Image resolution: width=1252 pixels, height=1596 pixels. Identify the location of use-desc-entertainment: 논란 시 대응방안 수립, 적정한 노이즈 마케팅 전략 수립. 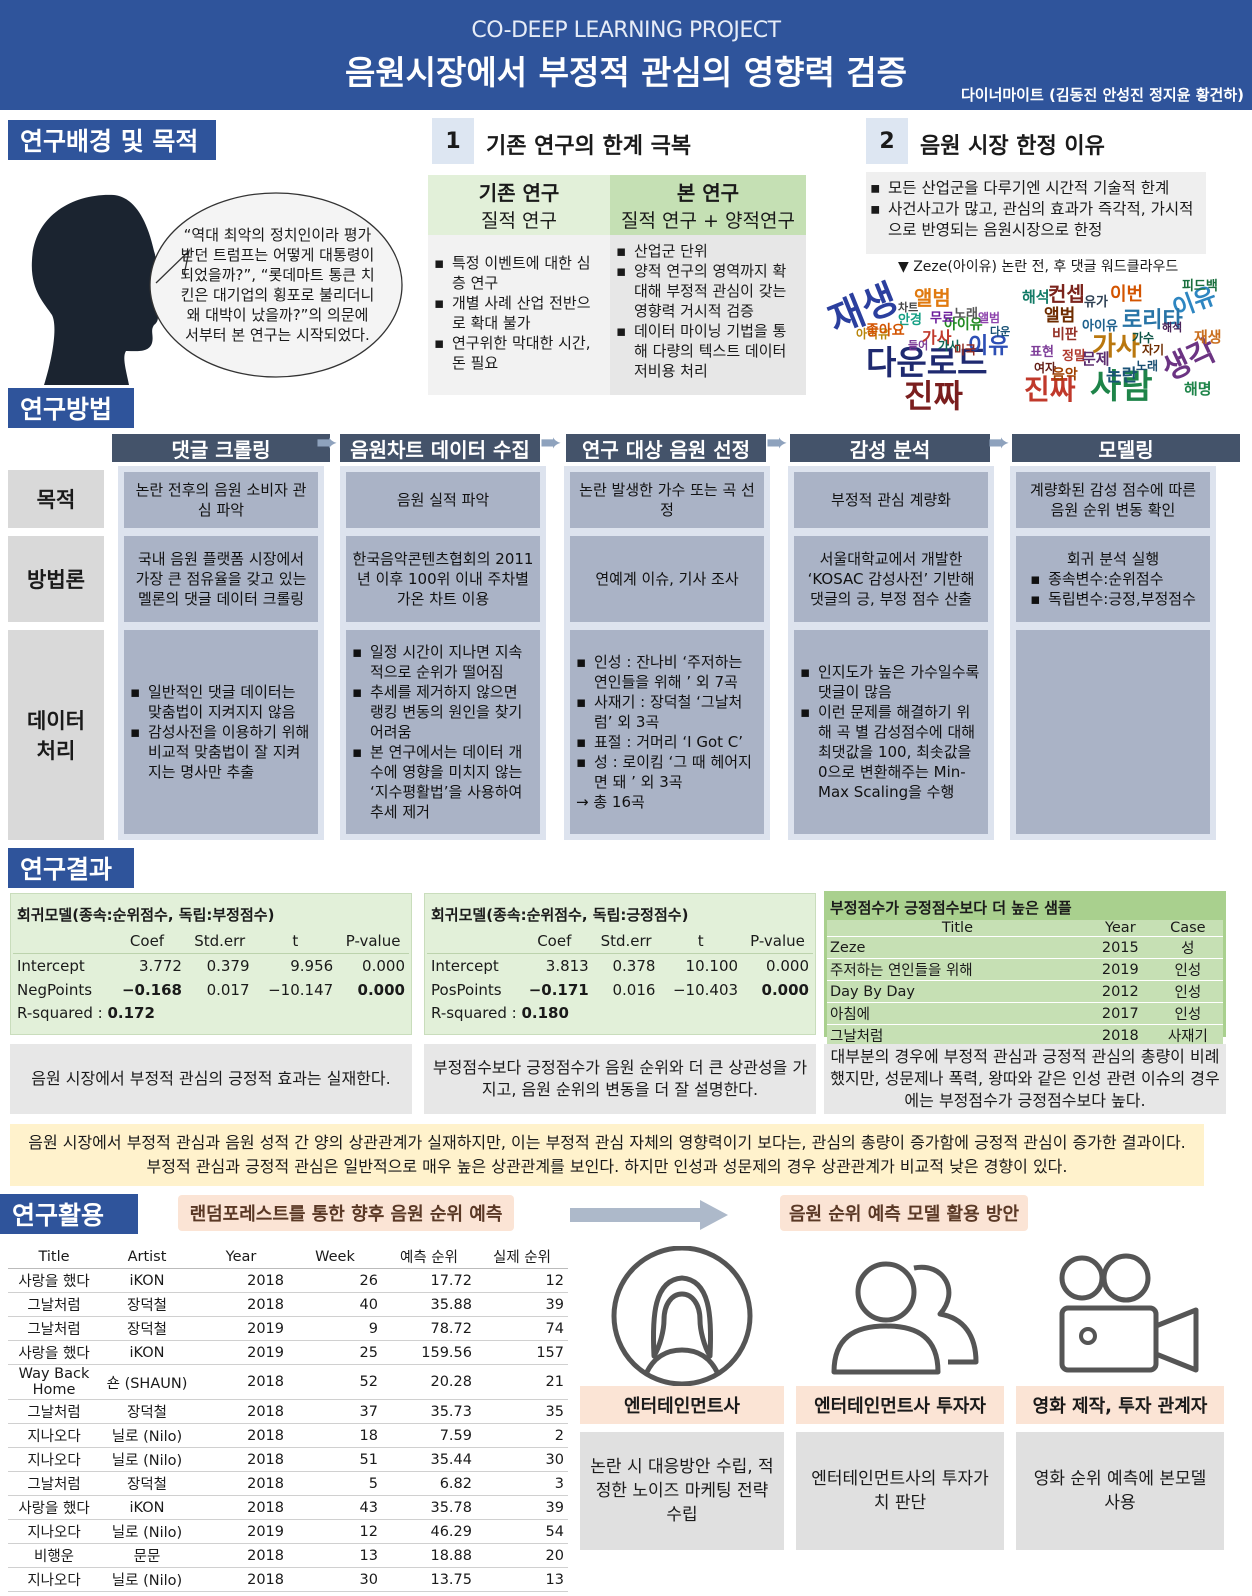
(682, 1491).